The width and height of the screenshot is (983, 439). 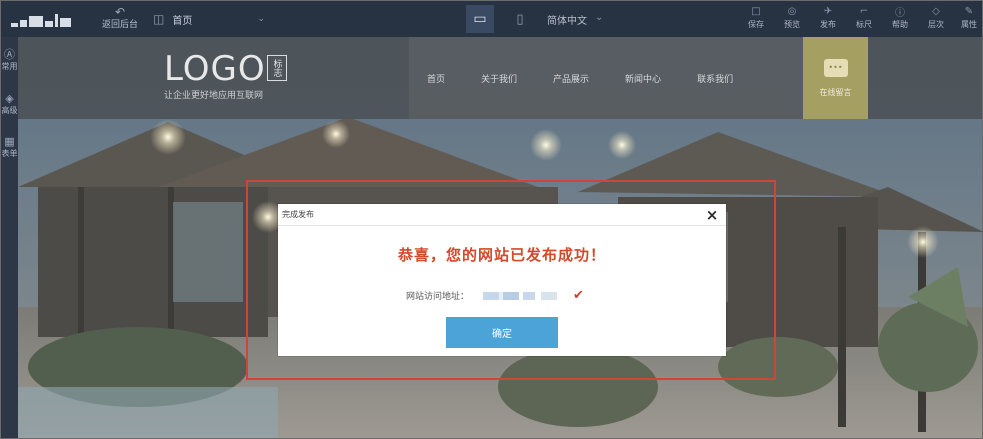 What do you see at coordinates (120, 25) in the screenshot?
I see `back-label: 返回后台` at bounding box center [120, 25].